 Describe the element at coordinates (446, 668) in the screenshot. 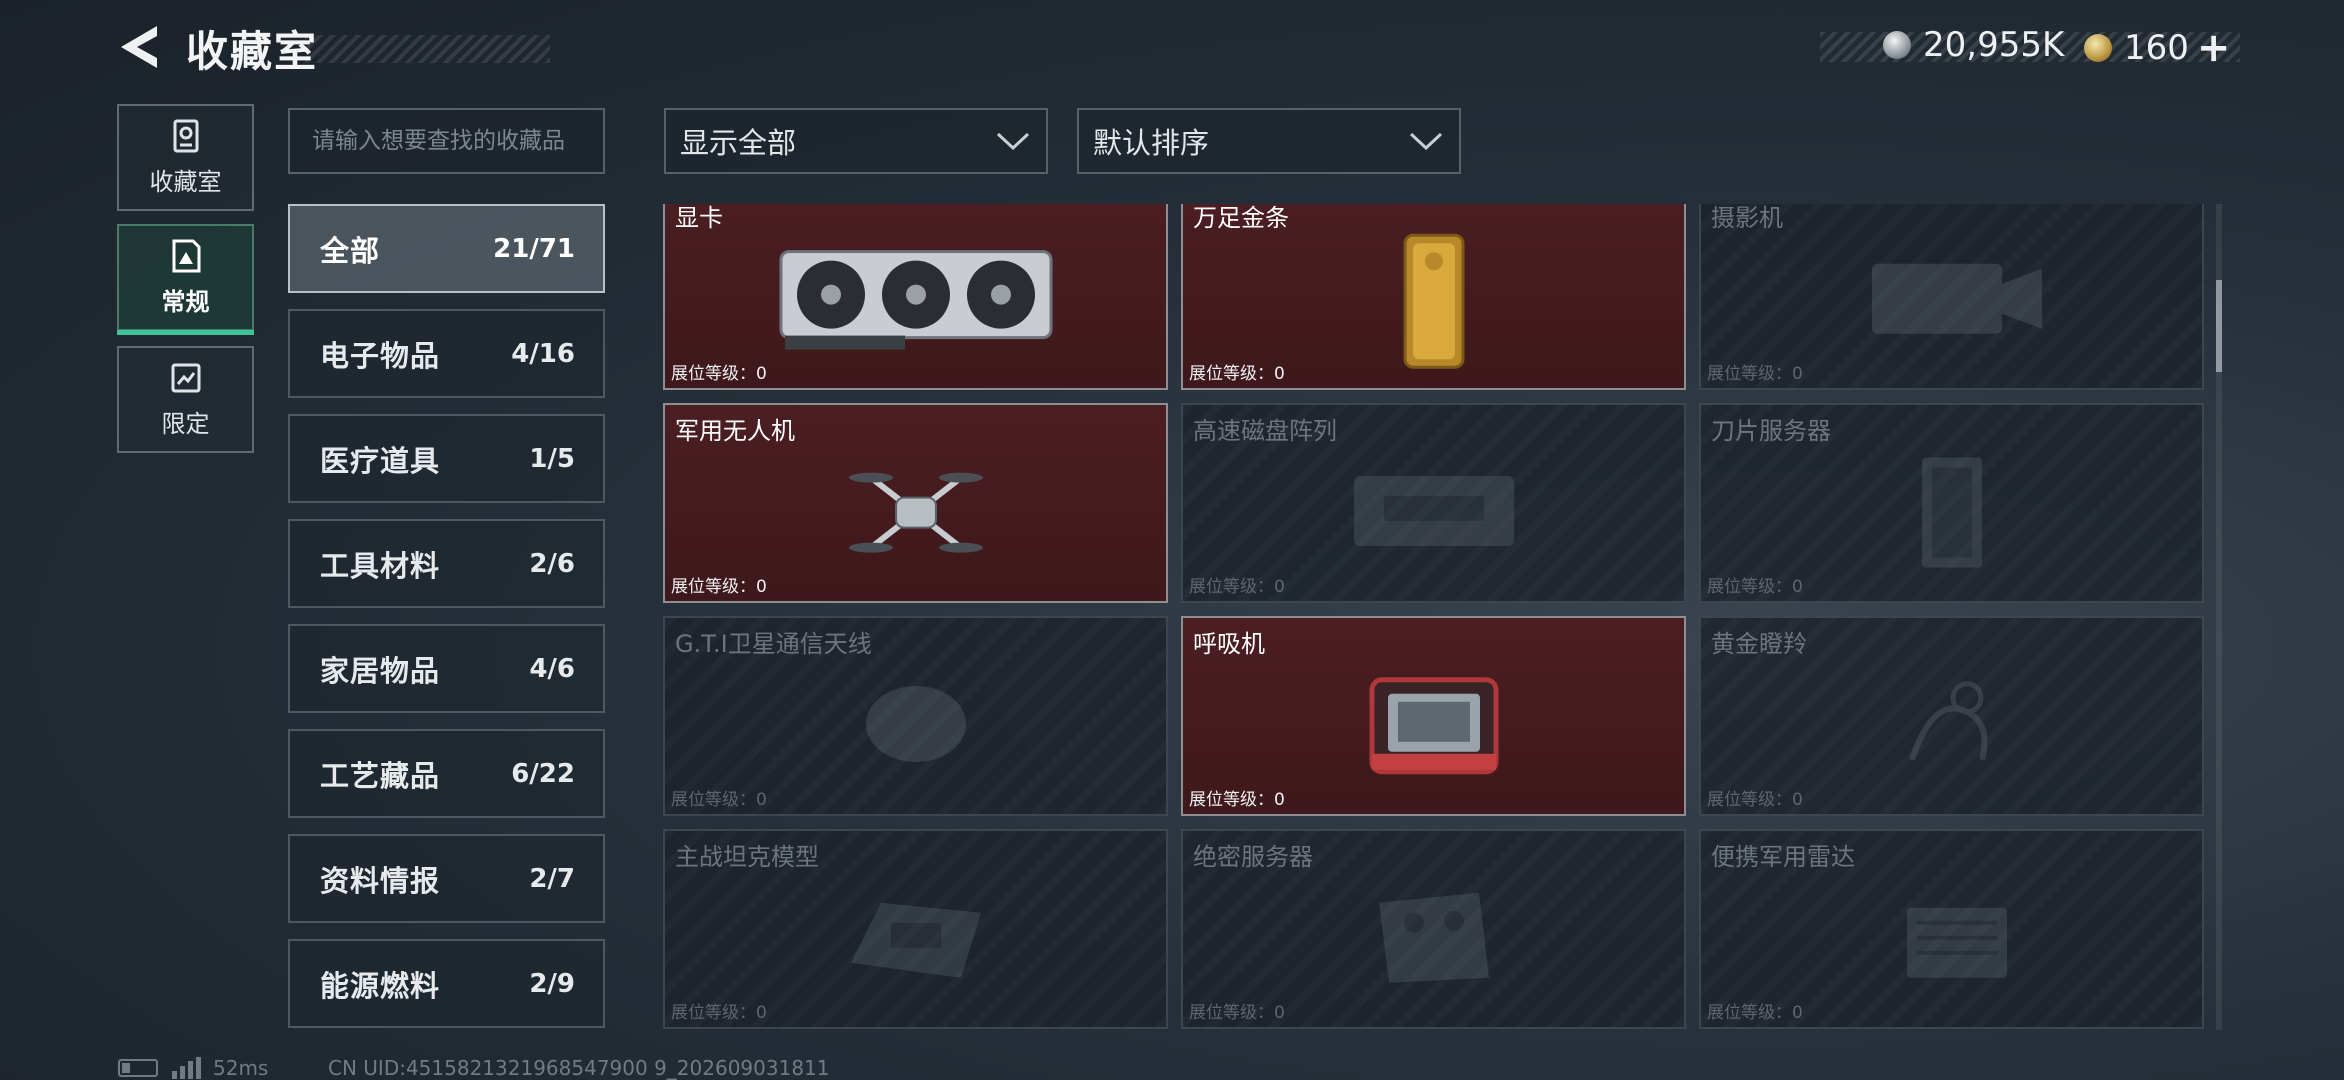

I see `category-household: 家居物品 4/6` at that location.